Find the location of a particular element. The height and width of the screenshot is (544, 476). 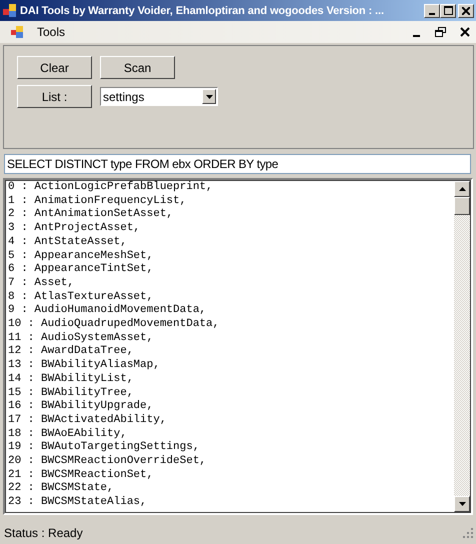

output-line: 15 : BWAbilityTree, is located at coordinates (71, 393).